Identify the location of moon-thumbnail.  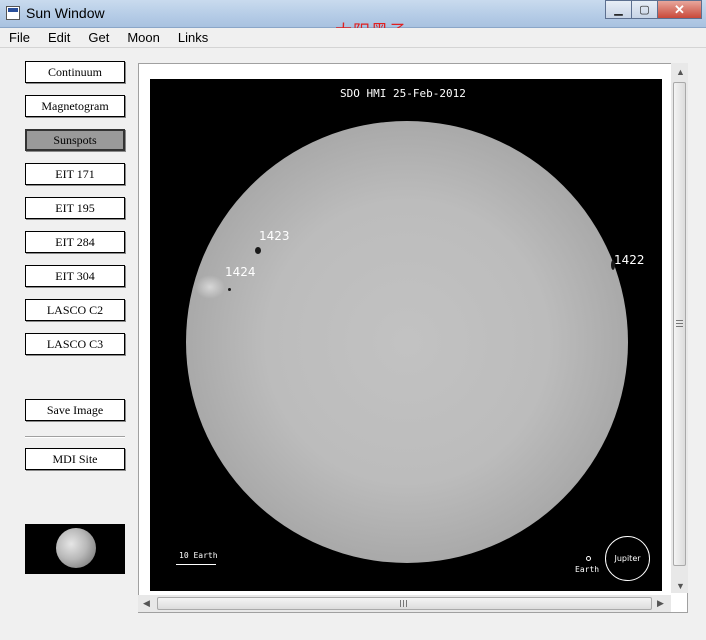
(75, 549).